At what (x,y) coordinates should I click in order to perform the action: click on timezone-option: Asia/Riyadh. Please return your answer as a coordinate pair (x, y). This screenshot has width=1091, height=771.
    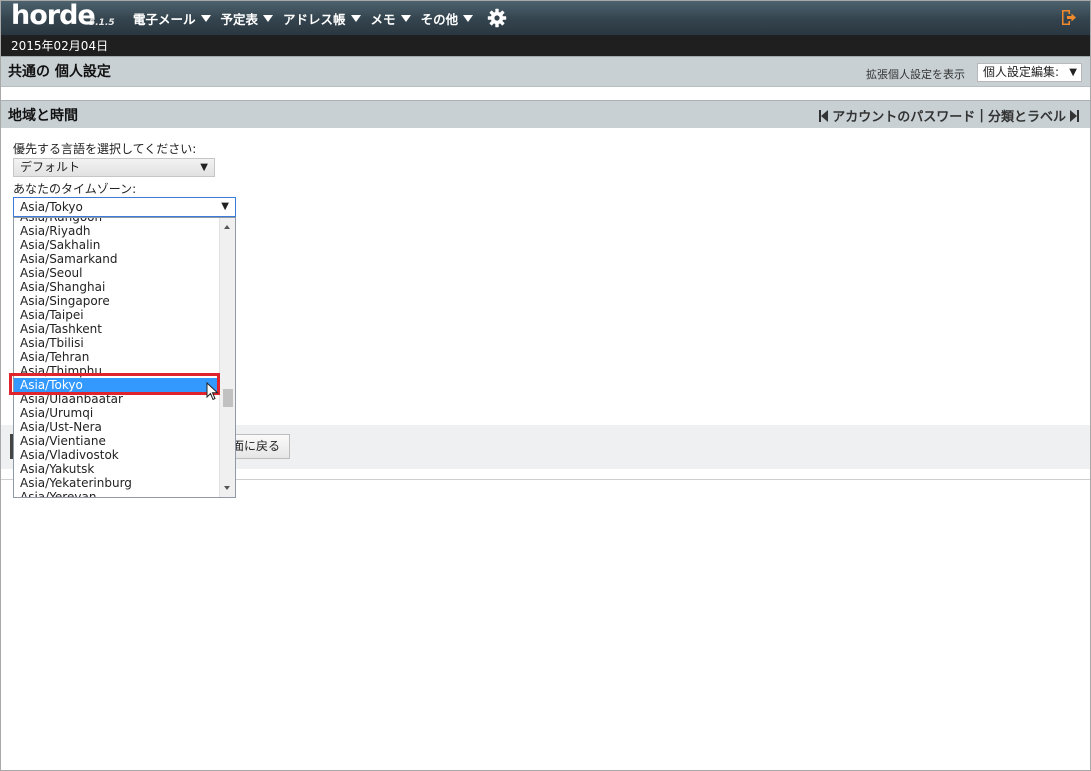
    Looking at the image, I should click on (116, 231).